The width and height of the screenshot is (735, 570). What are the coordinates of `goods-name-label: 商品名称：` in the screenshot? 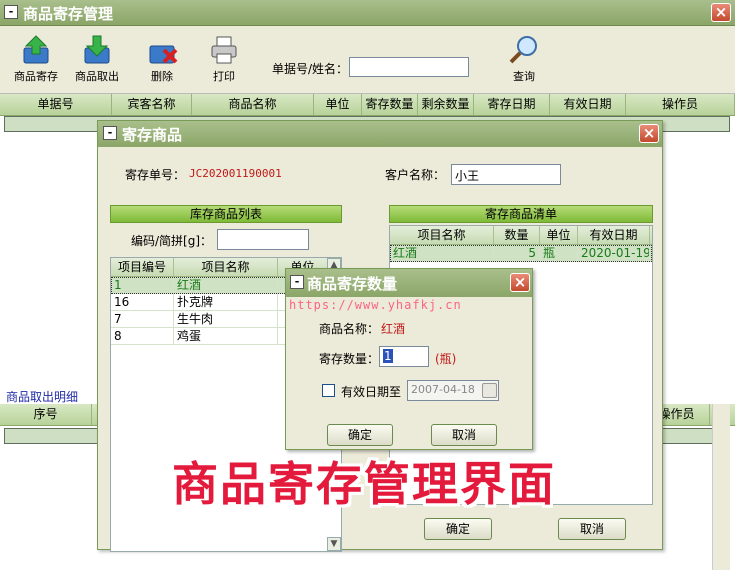 It's located at (349, 329).